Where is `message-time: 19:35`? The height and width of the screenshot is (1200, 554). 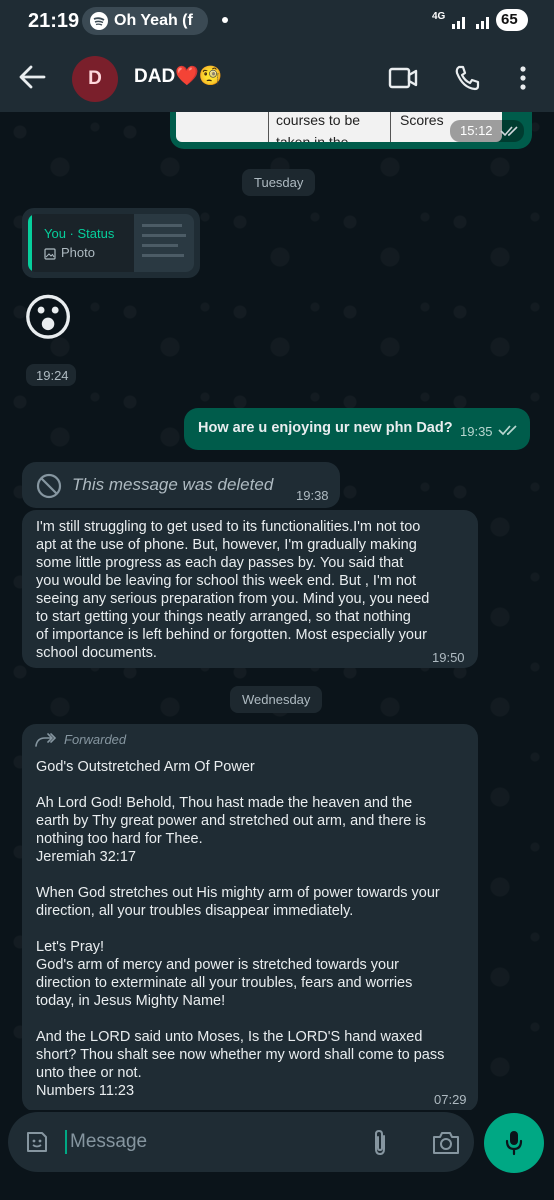
message-time: 19:35 is located at coordinates (476, 431).